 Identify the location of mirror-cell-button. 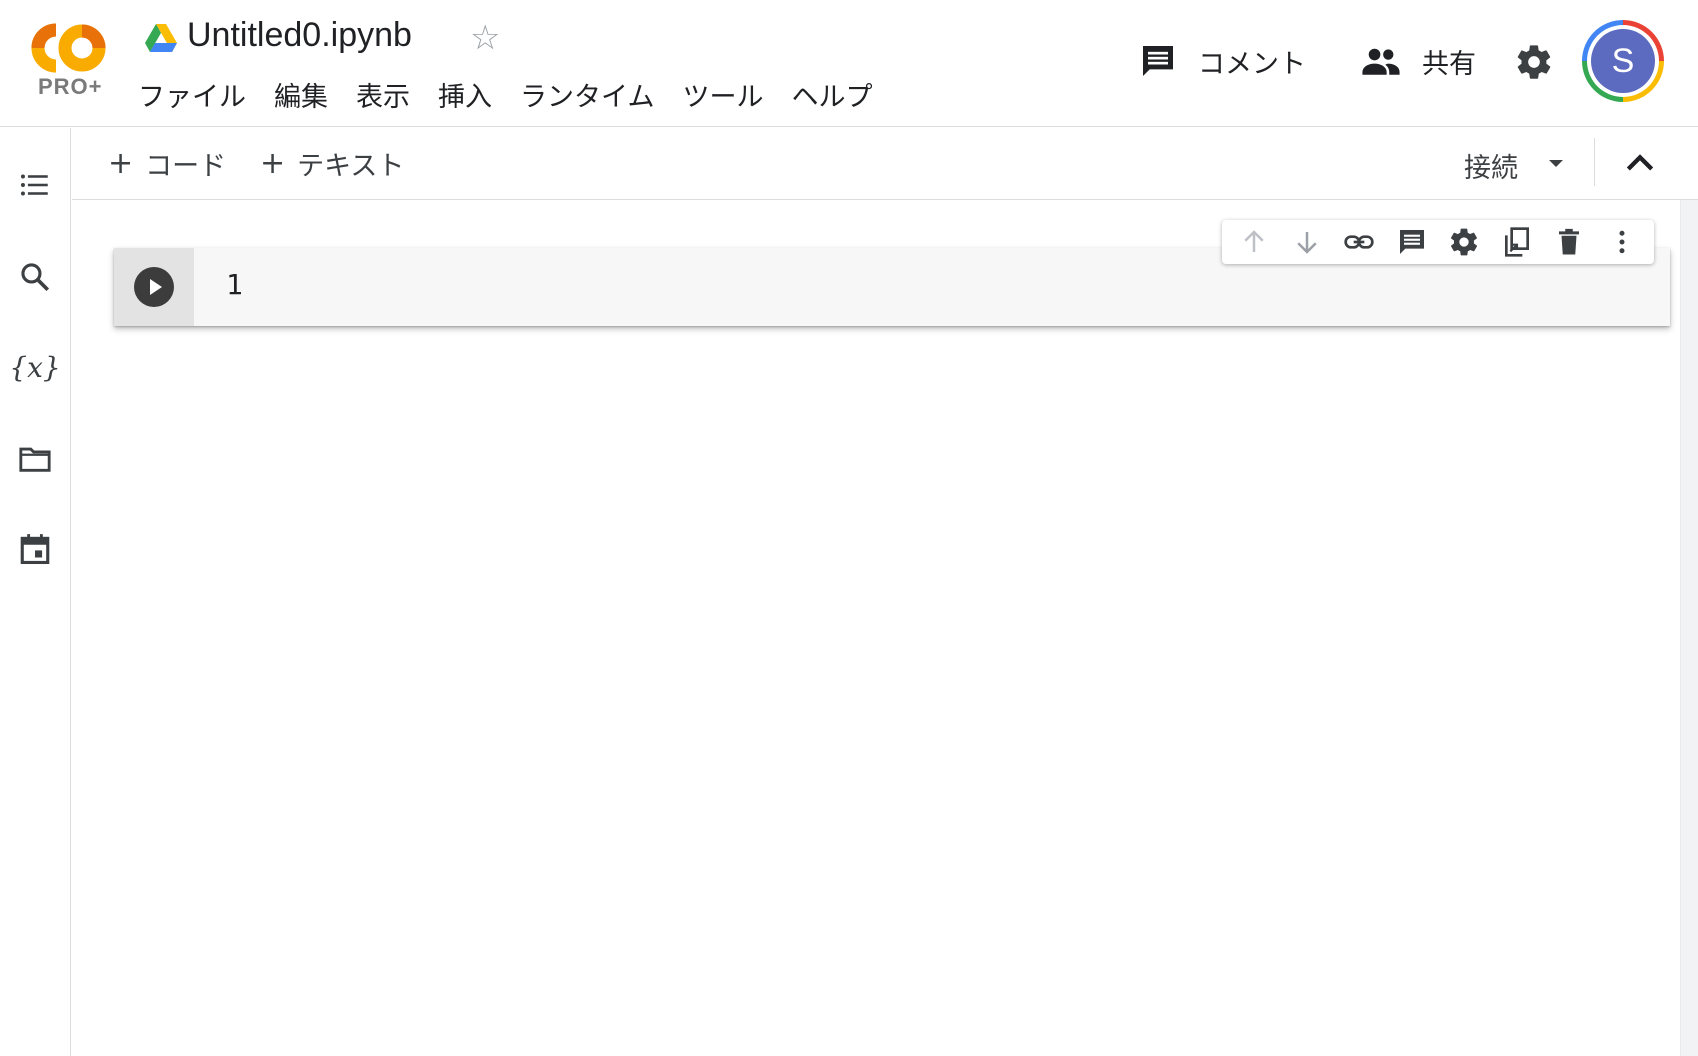
(1517, 242).